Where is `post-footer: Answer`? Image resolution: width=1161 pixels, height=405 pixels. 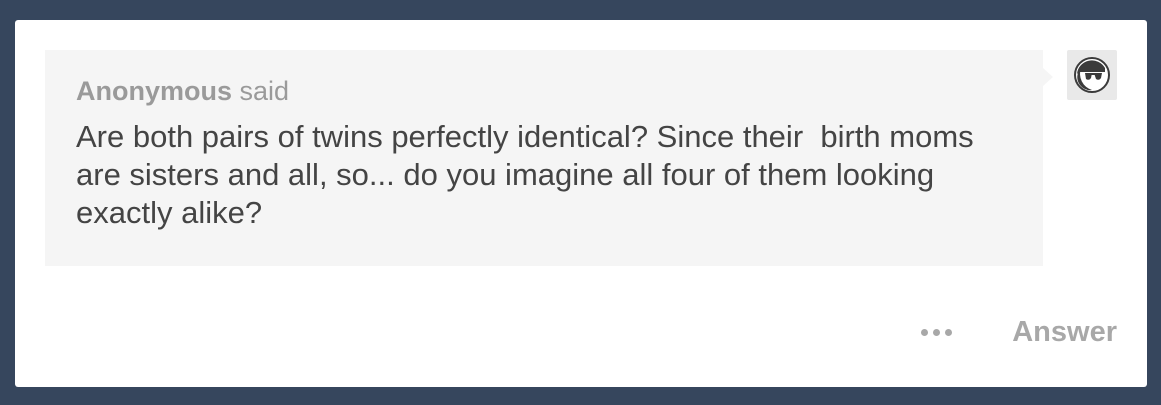 post-footer: Answer is located at coordinates (1019, 332).